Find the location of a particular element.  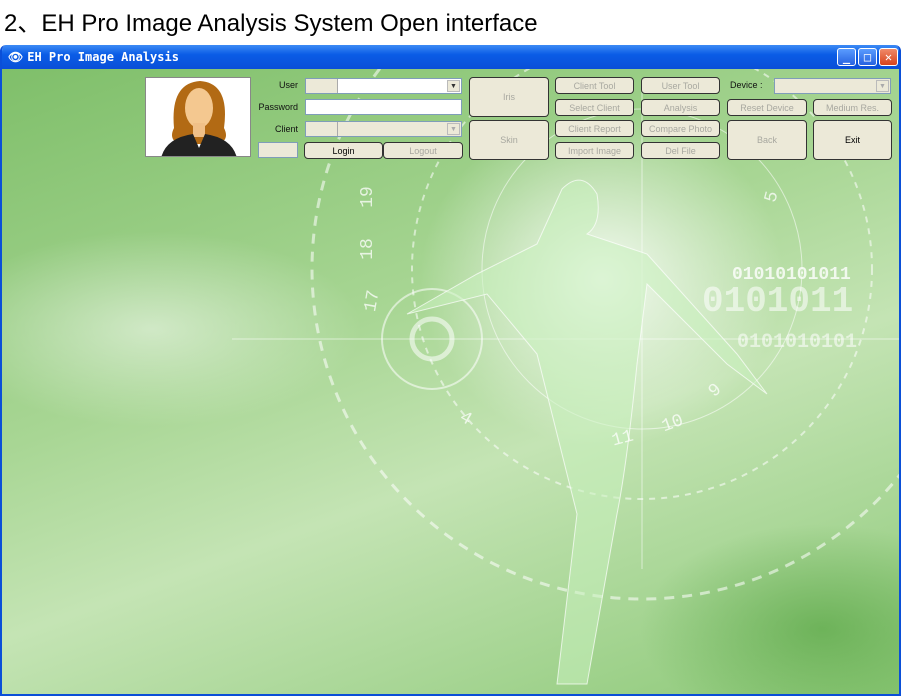

title-bar: 👁 EH Pro Image Analysis _ □ ✕ is located at coordinates (450, 57).